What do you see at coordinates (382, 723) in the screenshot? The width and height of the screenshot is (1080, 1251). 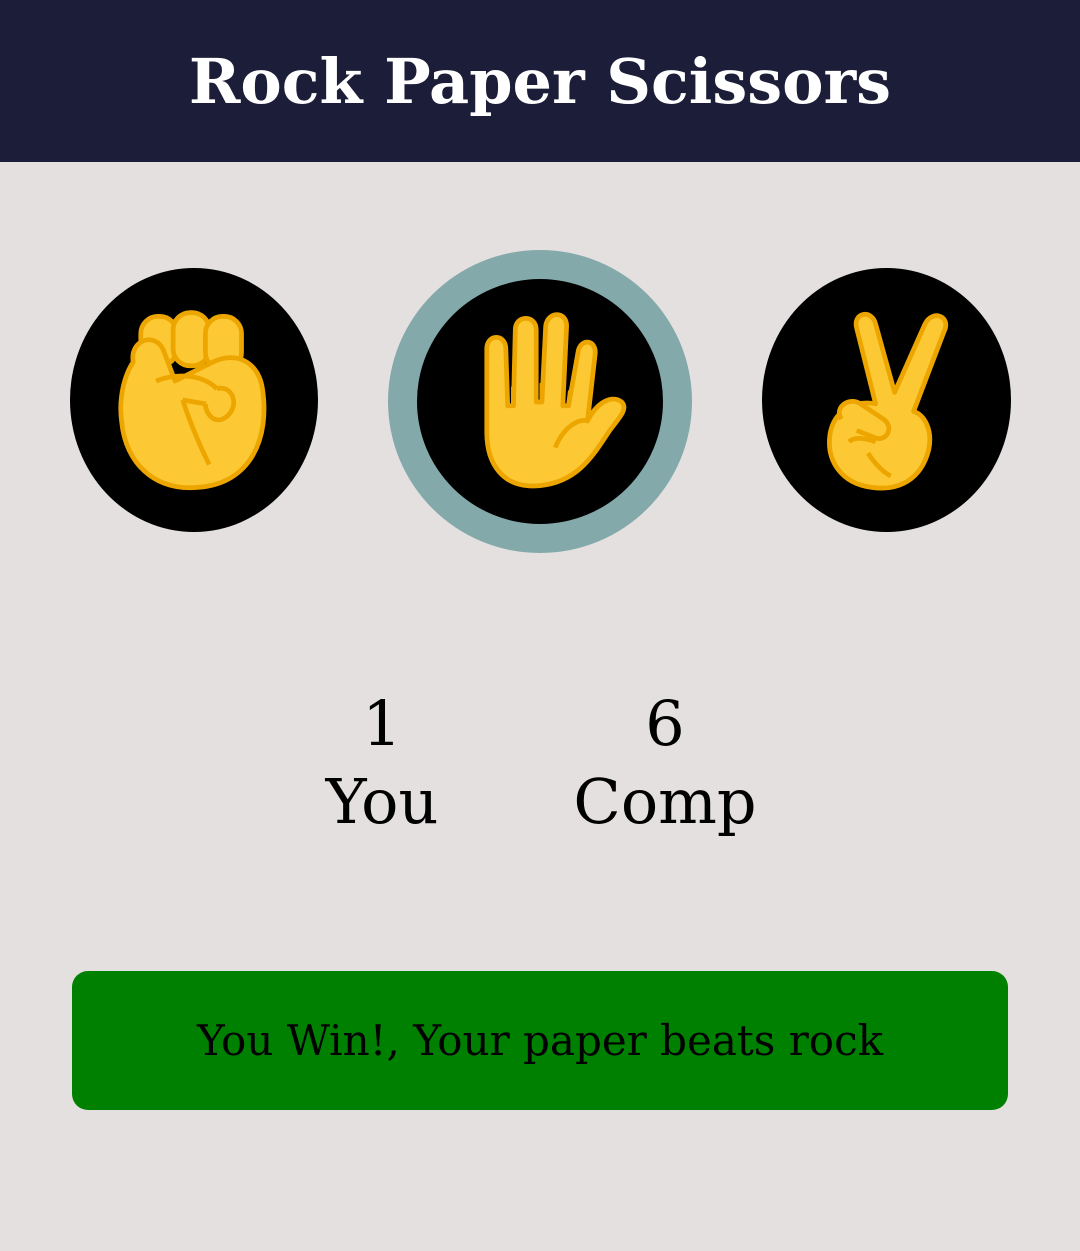 I see `player-score-value: 1` at bounding box center [382, 723].